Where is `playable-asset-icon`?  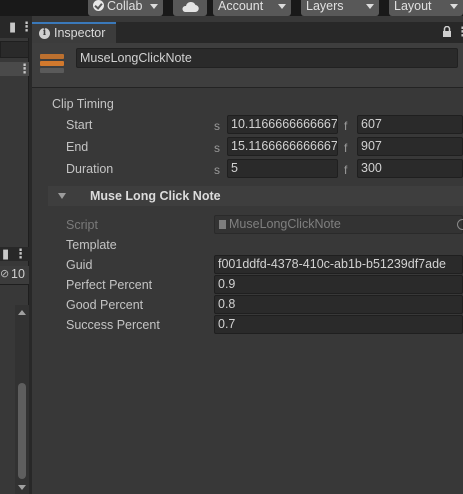
playable-asset-icon is located at coordinates (52, 63).